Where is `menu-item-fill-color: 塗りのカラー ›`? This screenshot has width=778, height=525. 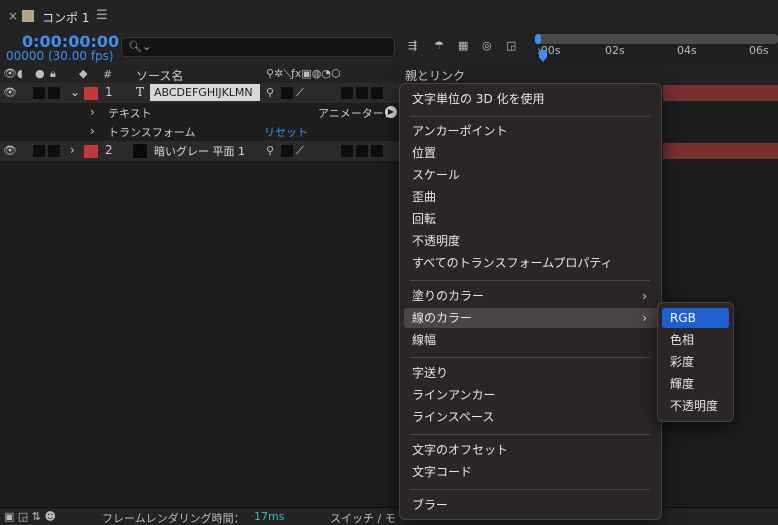
menu-item-fill-color: 塗りのカラー › is located at coordinates (530, 296).